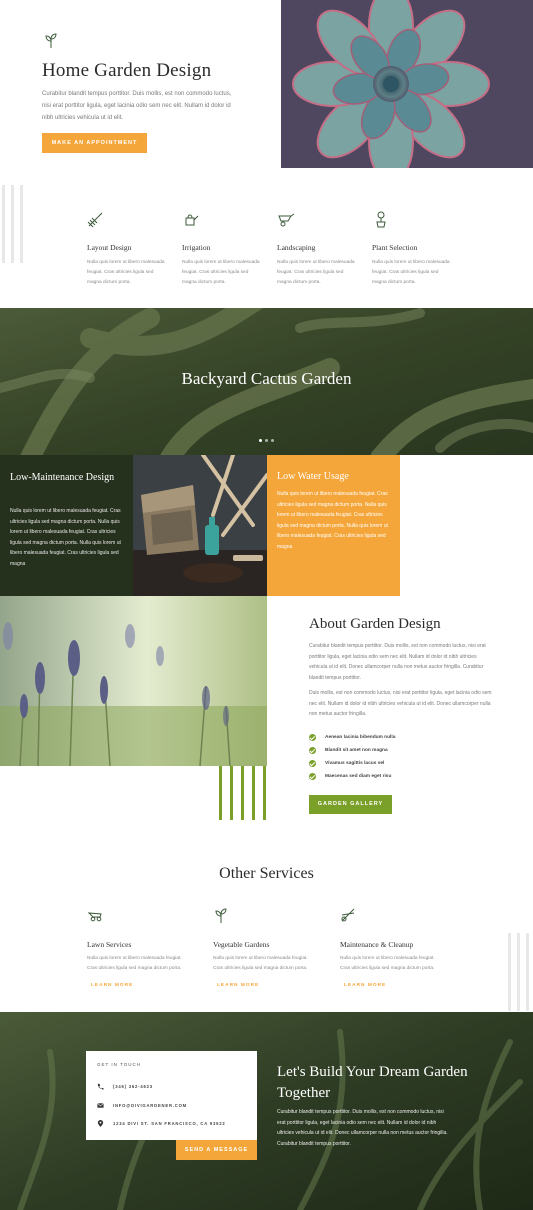  Describe the element at coordinates (375, 624) in the screenshot. I see `about-title: About Garden Design` at that location.